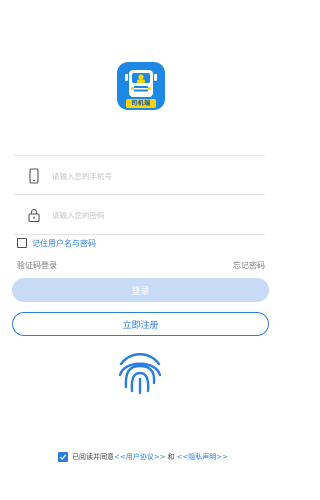 This screenshot has width=320, height=500. I want to click on agreement-conjunction: 和, so click(171, 457).